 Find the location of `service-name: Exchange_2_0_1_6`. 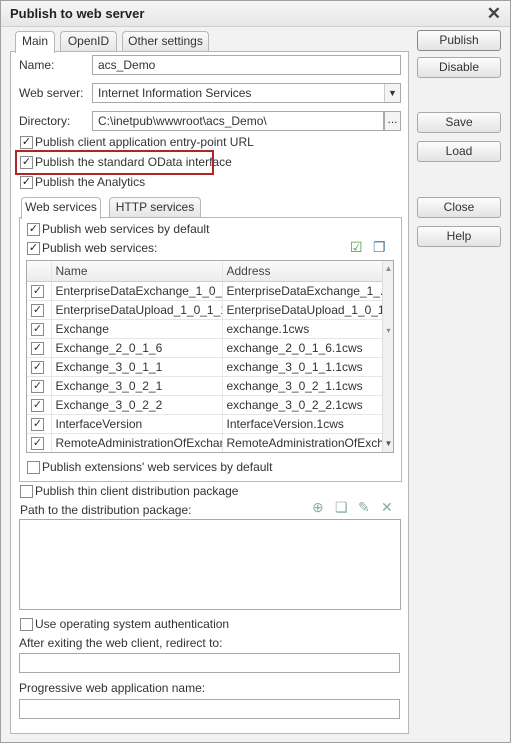

service-name: Exchange_2_0_1_6 is located at coordinates (137, 348).